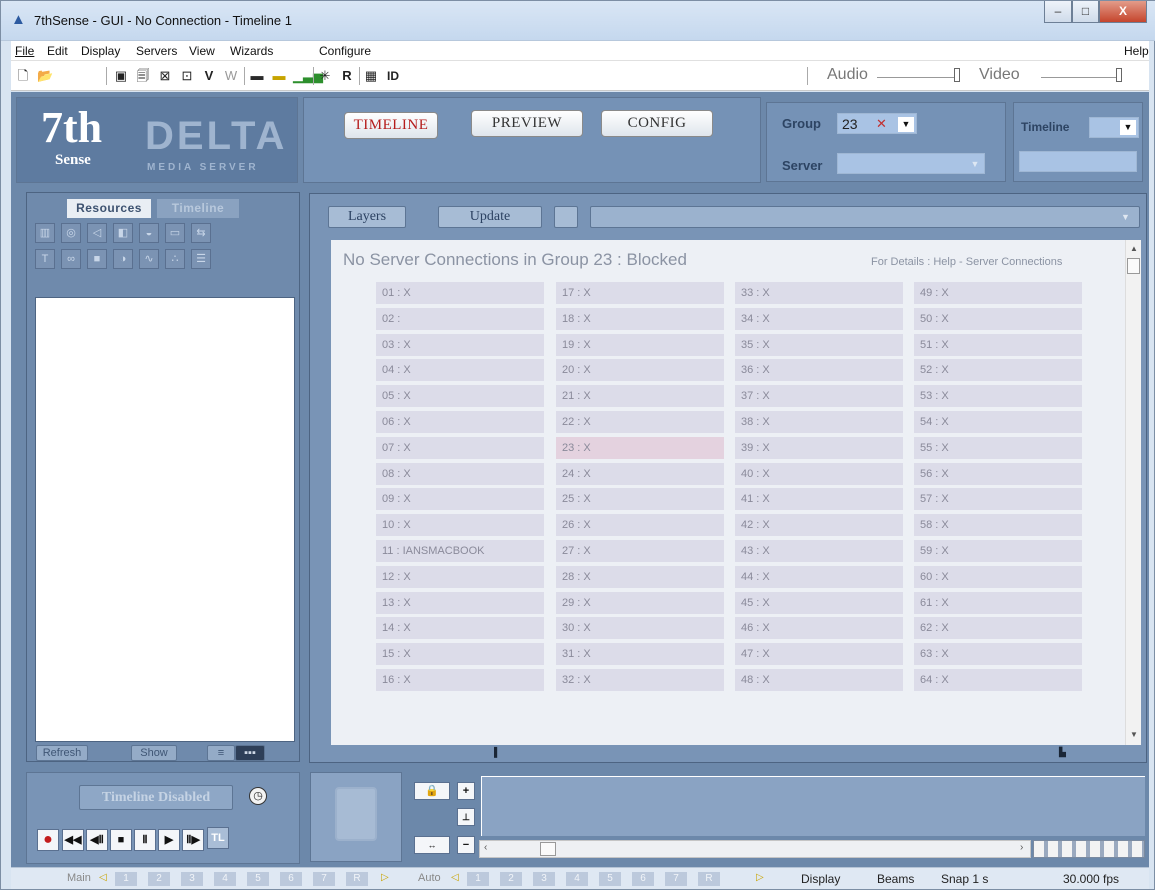 This screenshot has height=890, width=1155. Describe the element at coordinates (755, 849) in the screenshot. I see `horizontal-scrollbar: ‹ ›` at that location.